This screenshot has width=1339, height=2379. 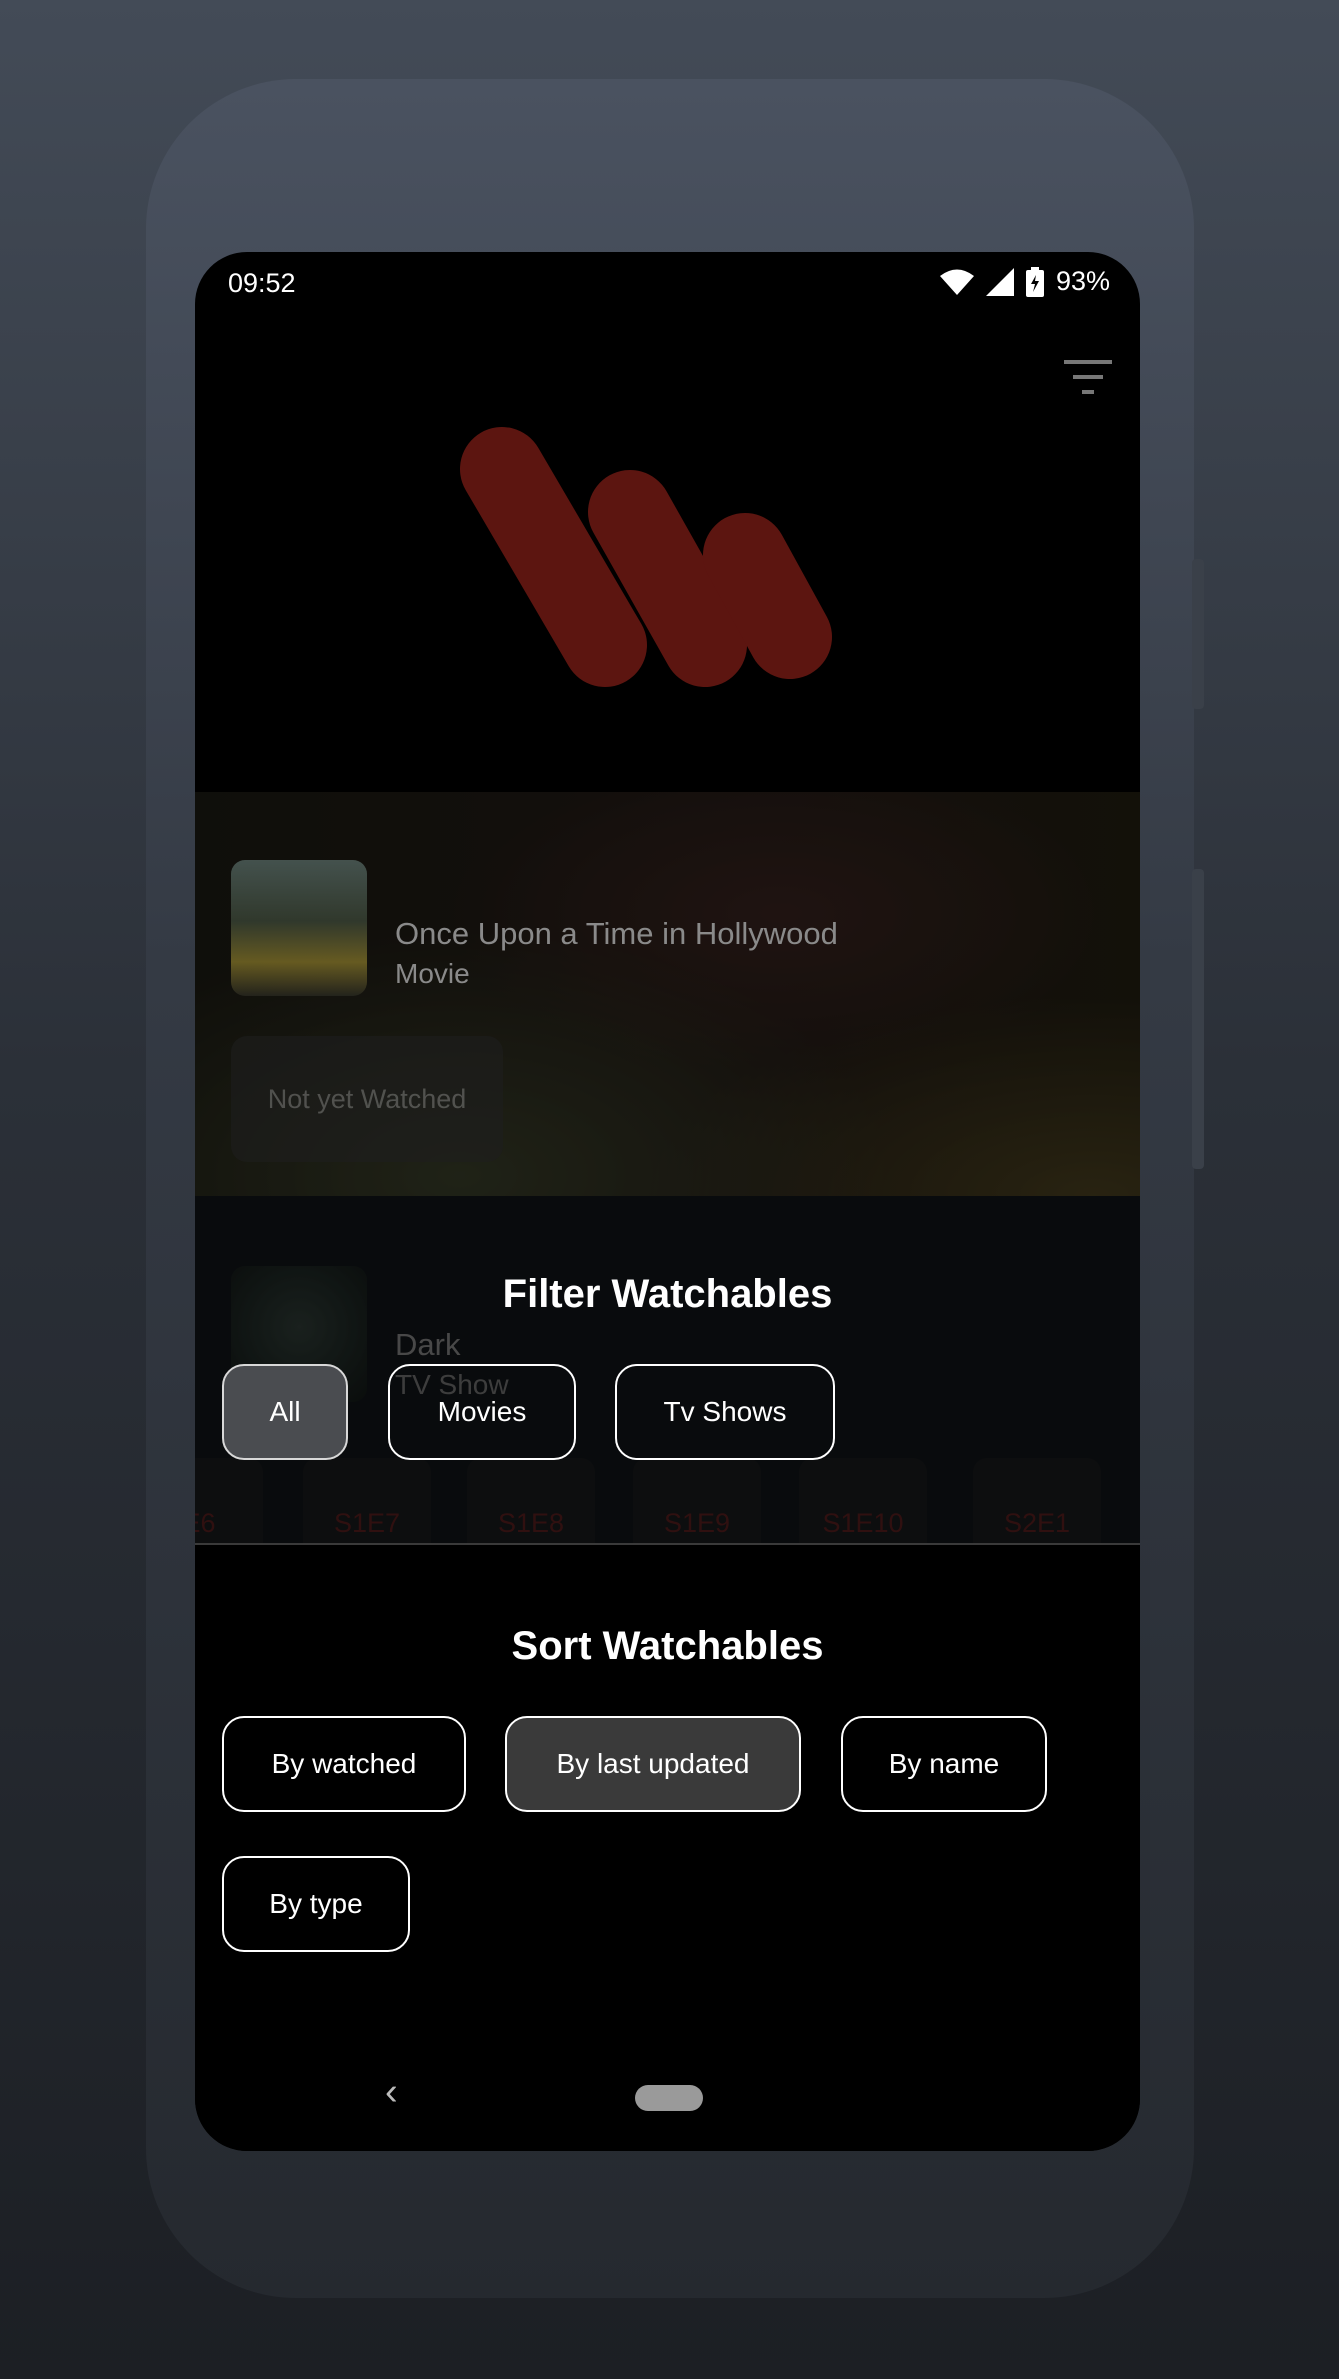 What do you see at coordinates (1088, 378) in the screenshot?
I see `filter-icon` at bounding box center [1088, 378].